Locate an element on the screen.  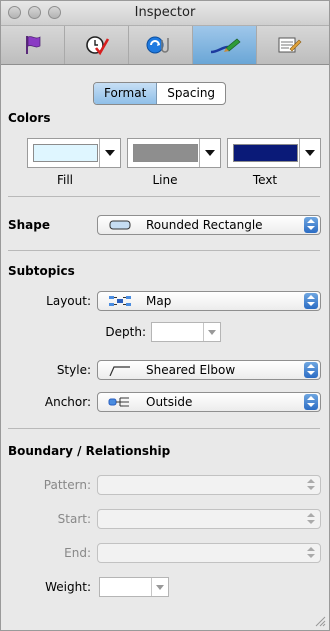
link-attachment-tab is located at coordinates (161, 45).